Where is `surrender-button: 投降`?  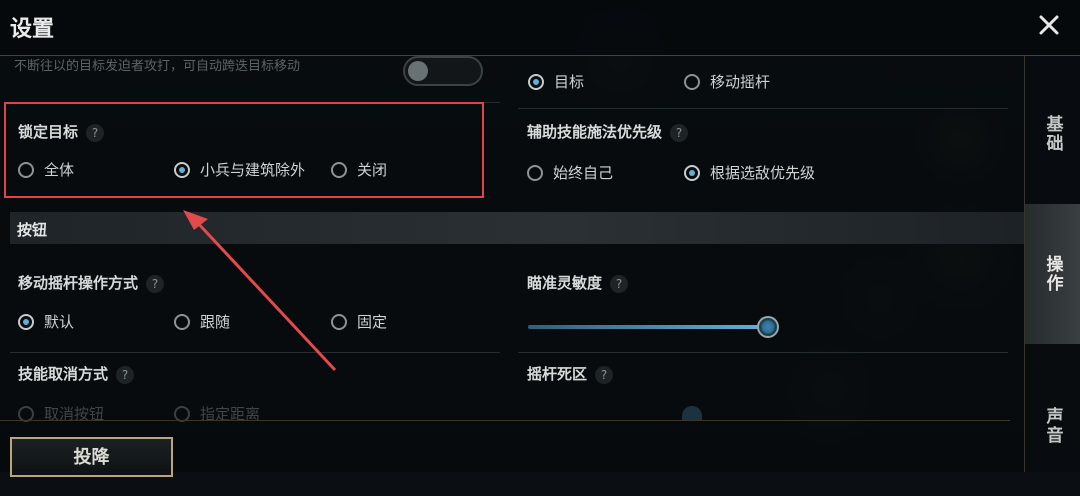 surrender-button: 投降 is located at coordinates (91, 457).